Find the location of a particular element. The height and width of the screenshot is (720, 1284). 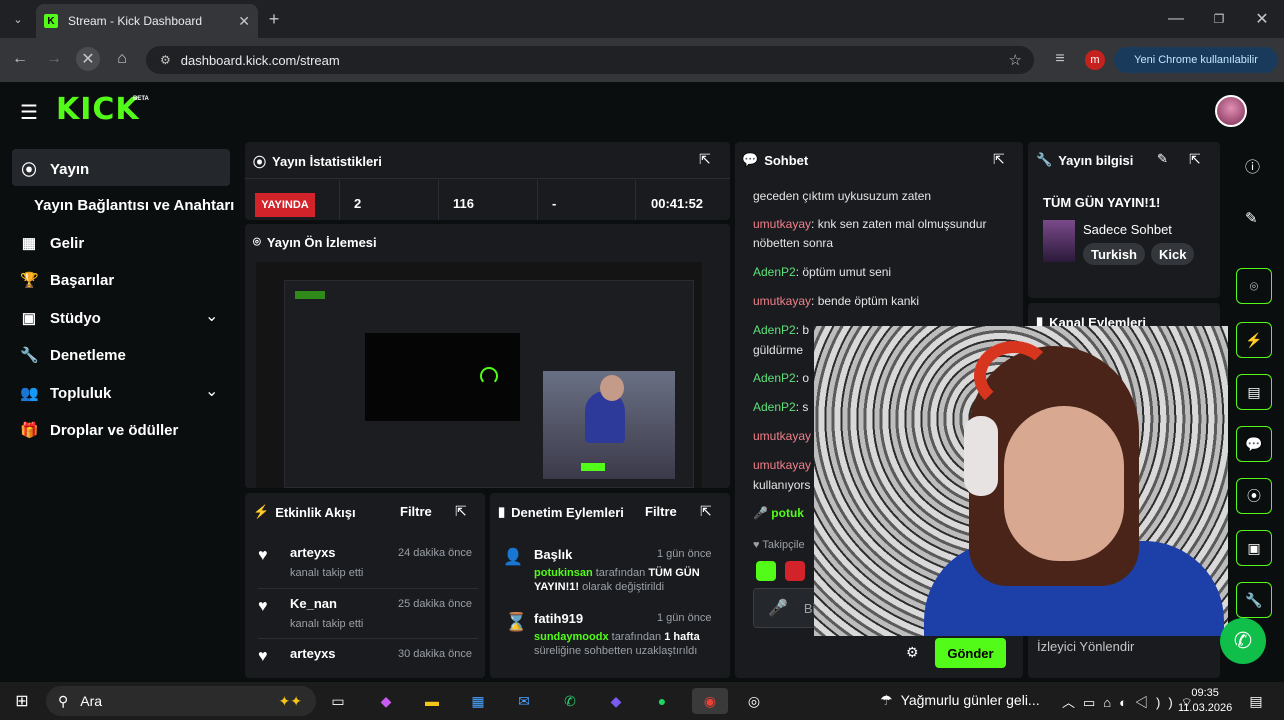

category-name: Sadece Sohbet is located at coordinates (1127, 229).